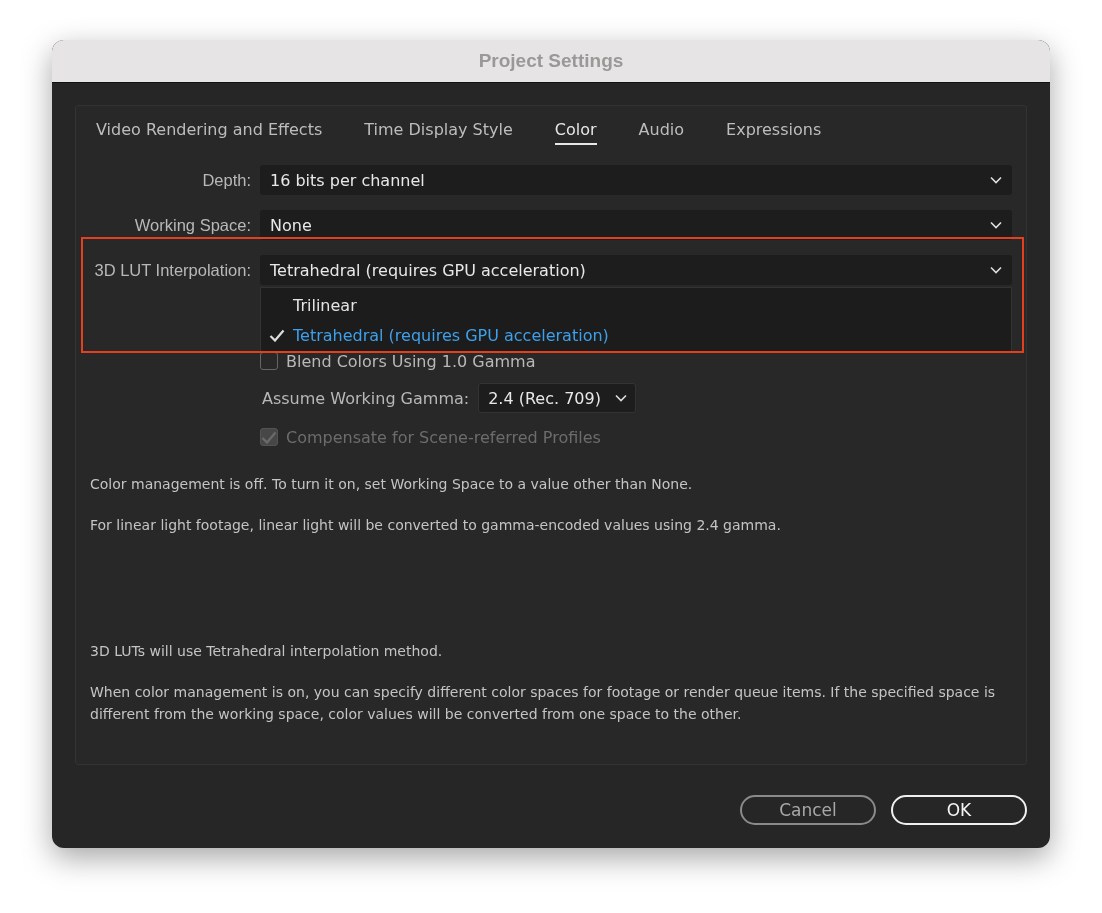 The width and height of the screenshot is (1102, 913). What do you see at coordinates (551, 61) in the screenshot?
I see `window-title: Project Settings` at bounding box center [551, 61].